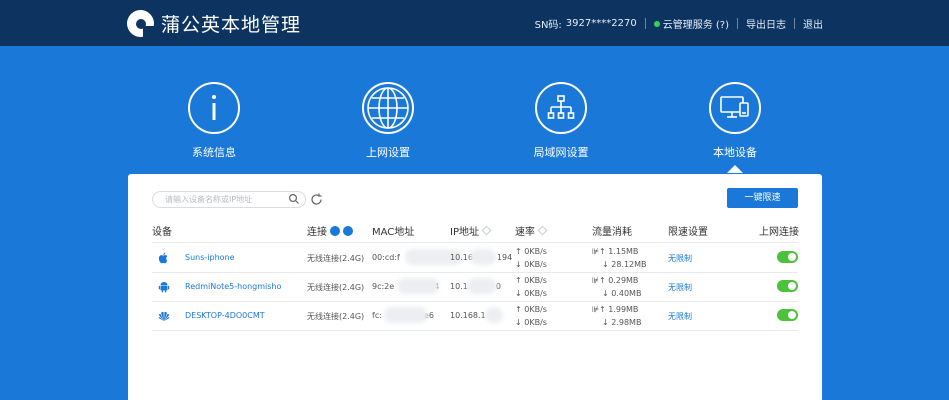 The image size is (949, 400). Describe the element at coordinates (348, 230) in the screenshot. I see `wired-filter-icon` at that location.